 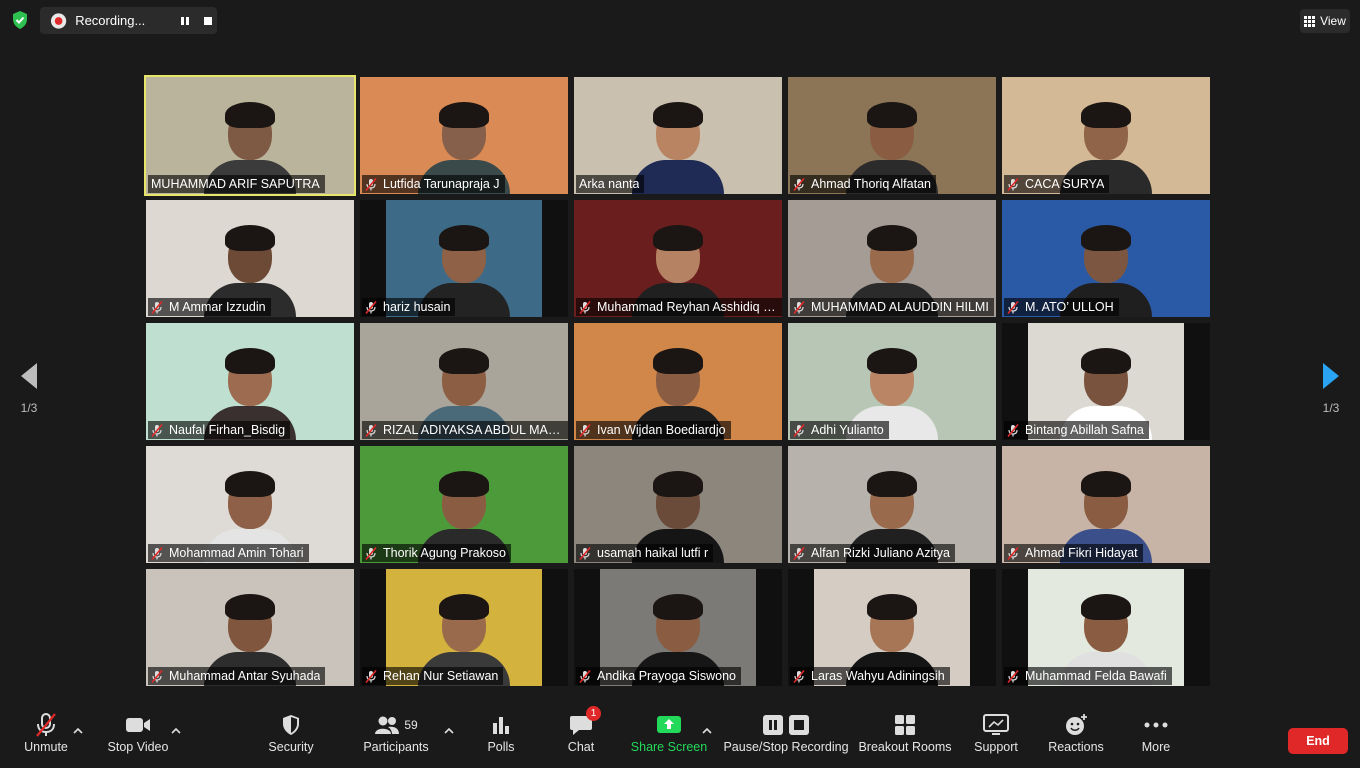 What do you see at coordinates (185, 21) in the screenshot?
I see `pause-recording-button` at bounding box center [185, 21].